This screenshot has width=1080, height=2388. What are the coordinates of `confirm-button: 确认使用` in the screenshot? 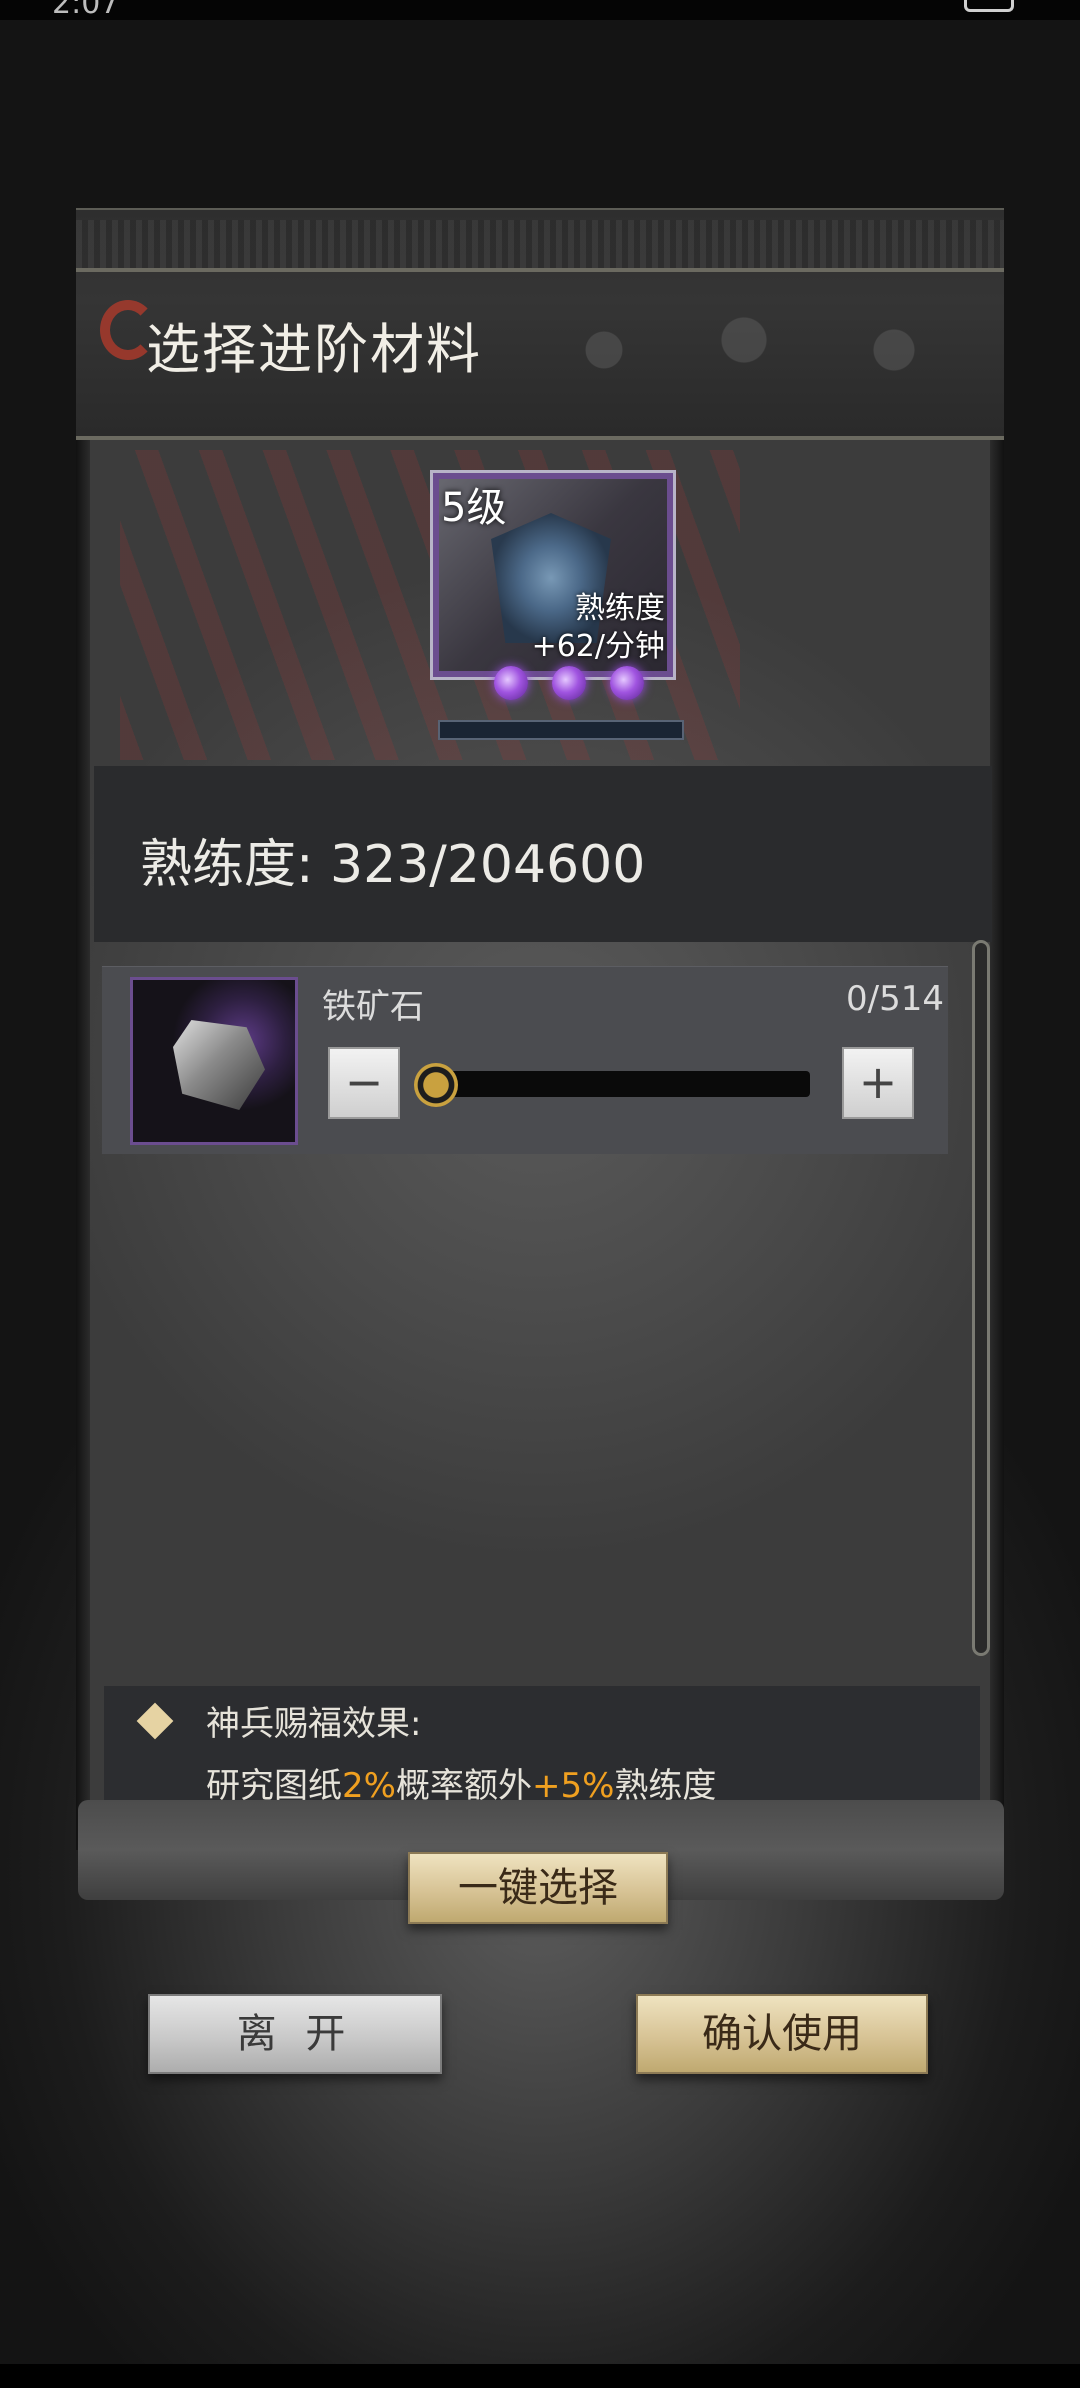 It's located at (782, 2034).